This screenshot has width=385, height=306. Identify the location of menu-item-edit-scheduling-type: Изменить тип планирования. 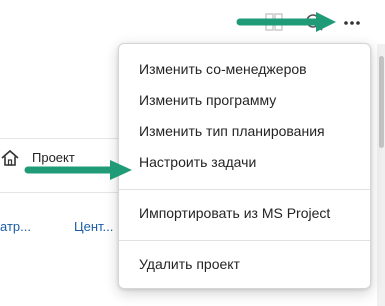
(244, 131).